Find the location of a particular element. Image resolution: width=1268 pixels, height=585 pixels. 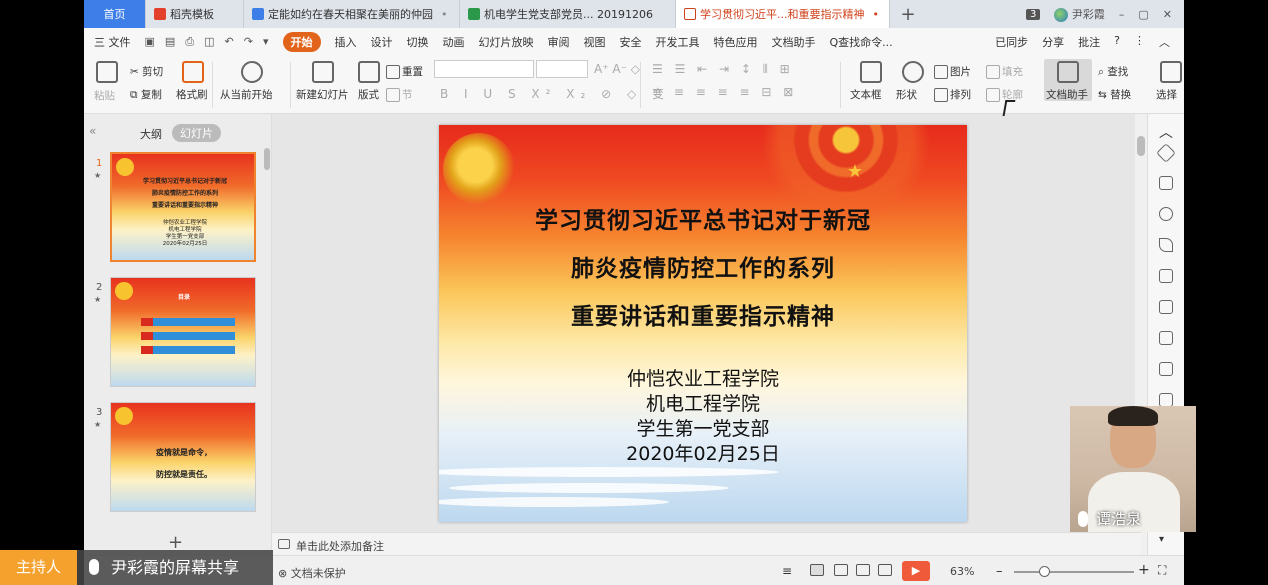

collapse-ribbon-icon: ︿ is located at coordinates (1164, 42).